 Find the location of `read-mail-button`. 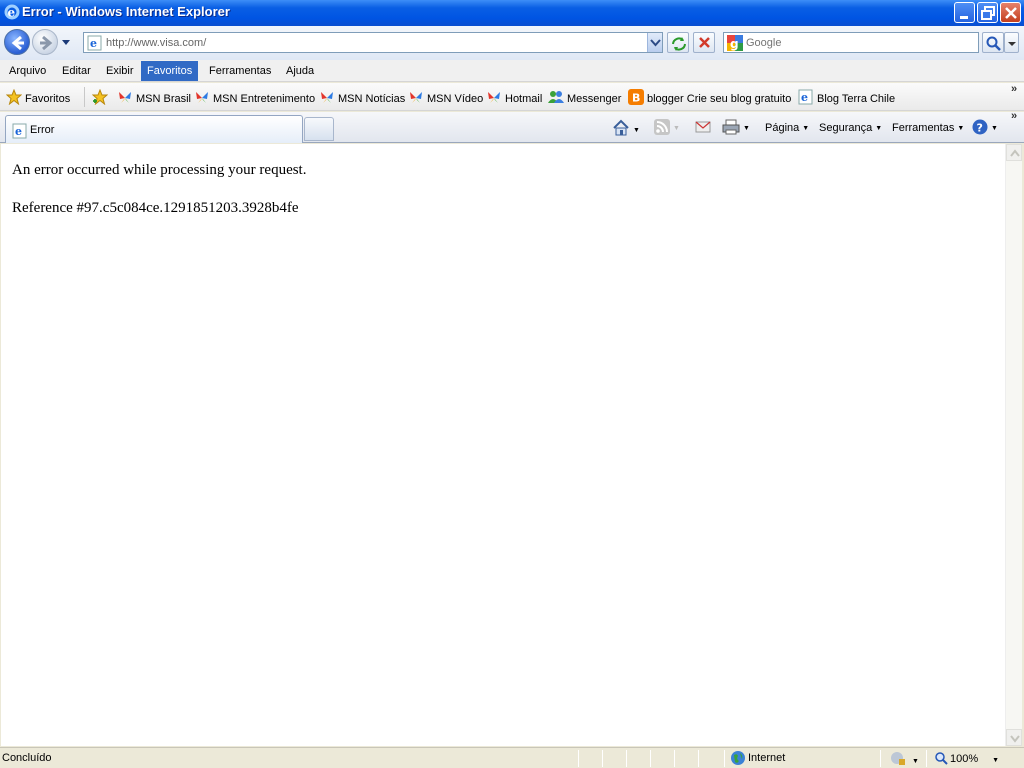

read-mail-button is located at coordinates (703, 128).